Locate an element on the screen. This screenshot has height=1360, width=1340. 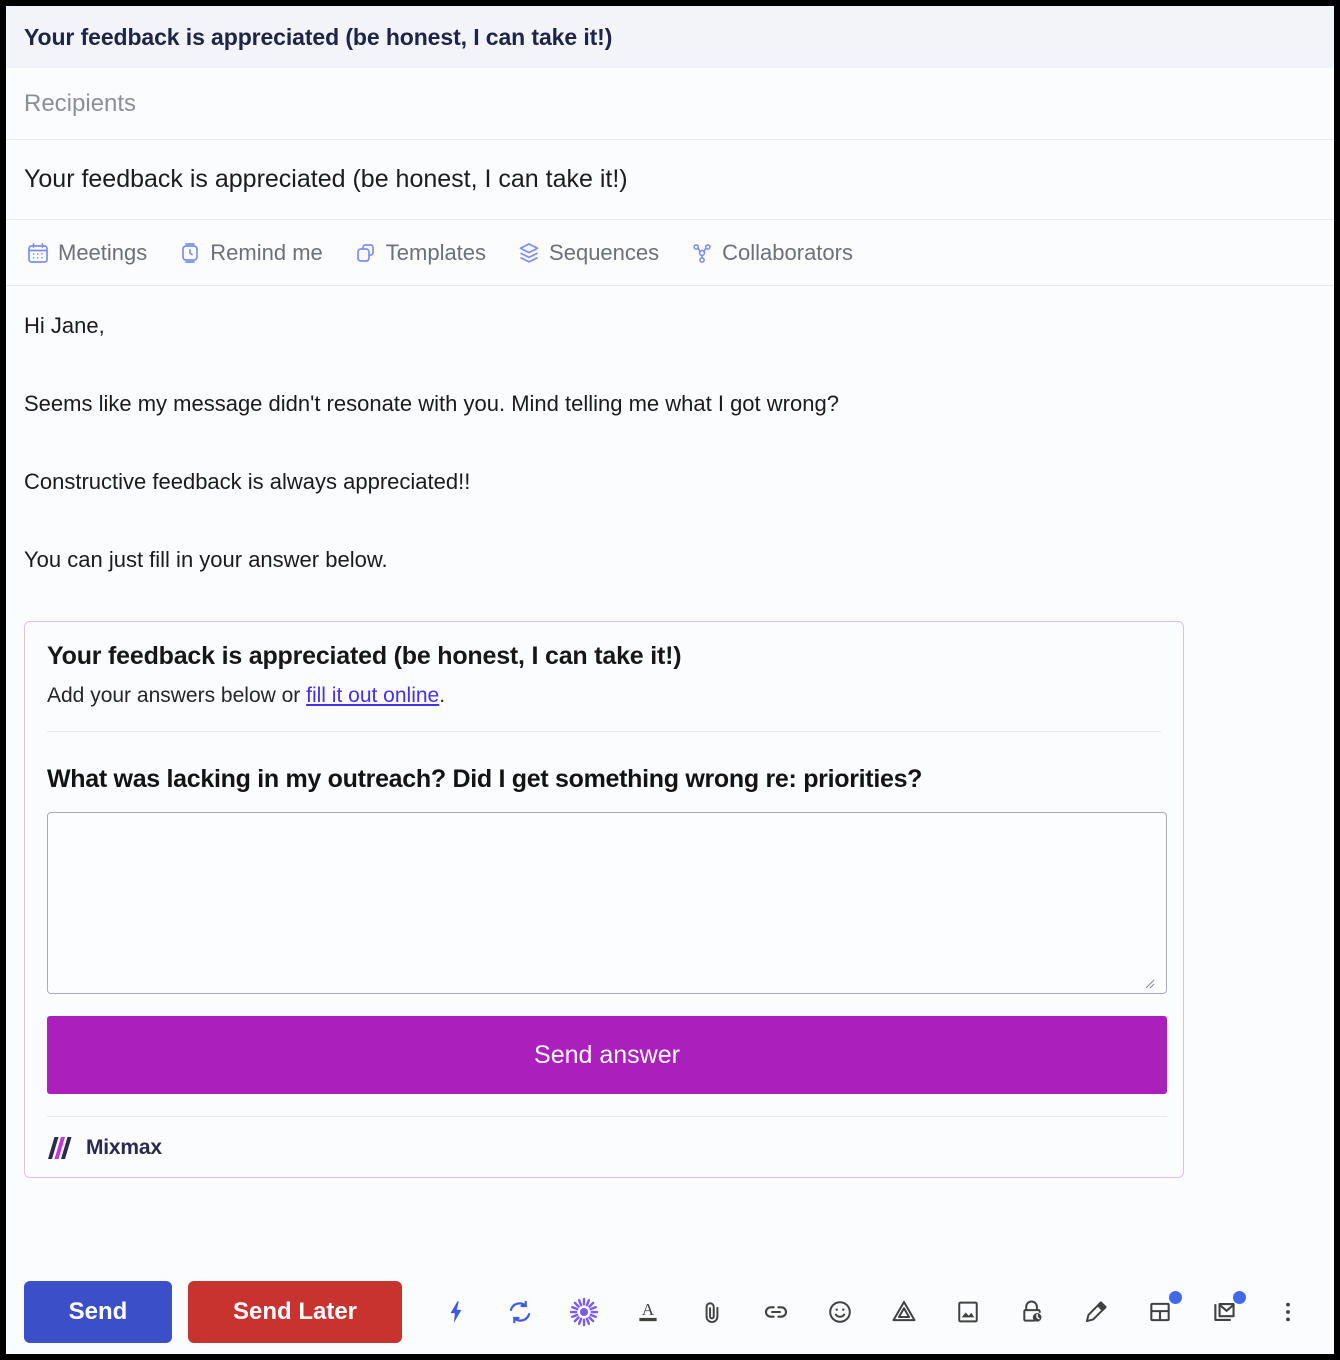
feature-label: Templates is located at coordinates (436, 252).